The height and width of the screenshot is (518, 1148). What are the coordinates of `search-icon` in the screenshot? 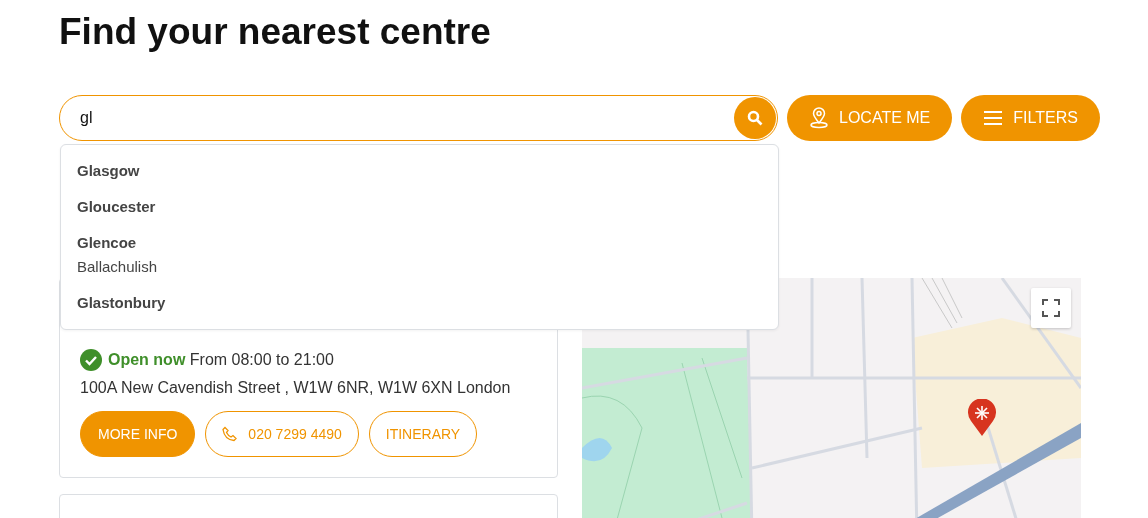 It's located at (755, 118).